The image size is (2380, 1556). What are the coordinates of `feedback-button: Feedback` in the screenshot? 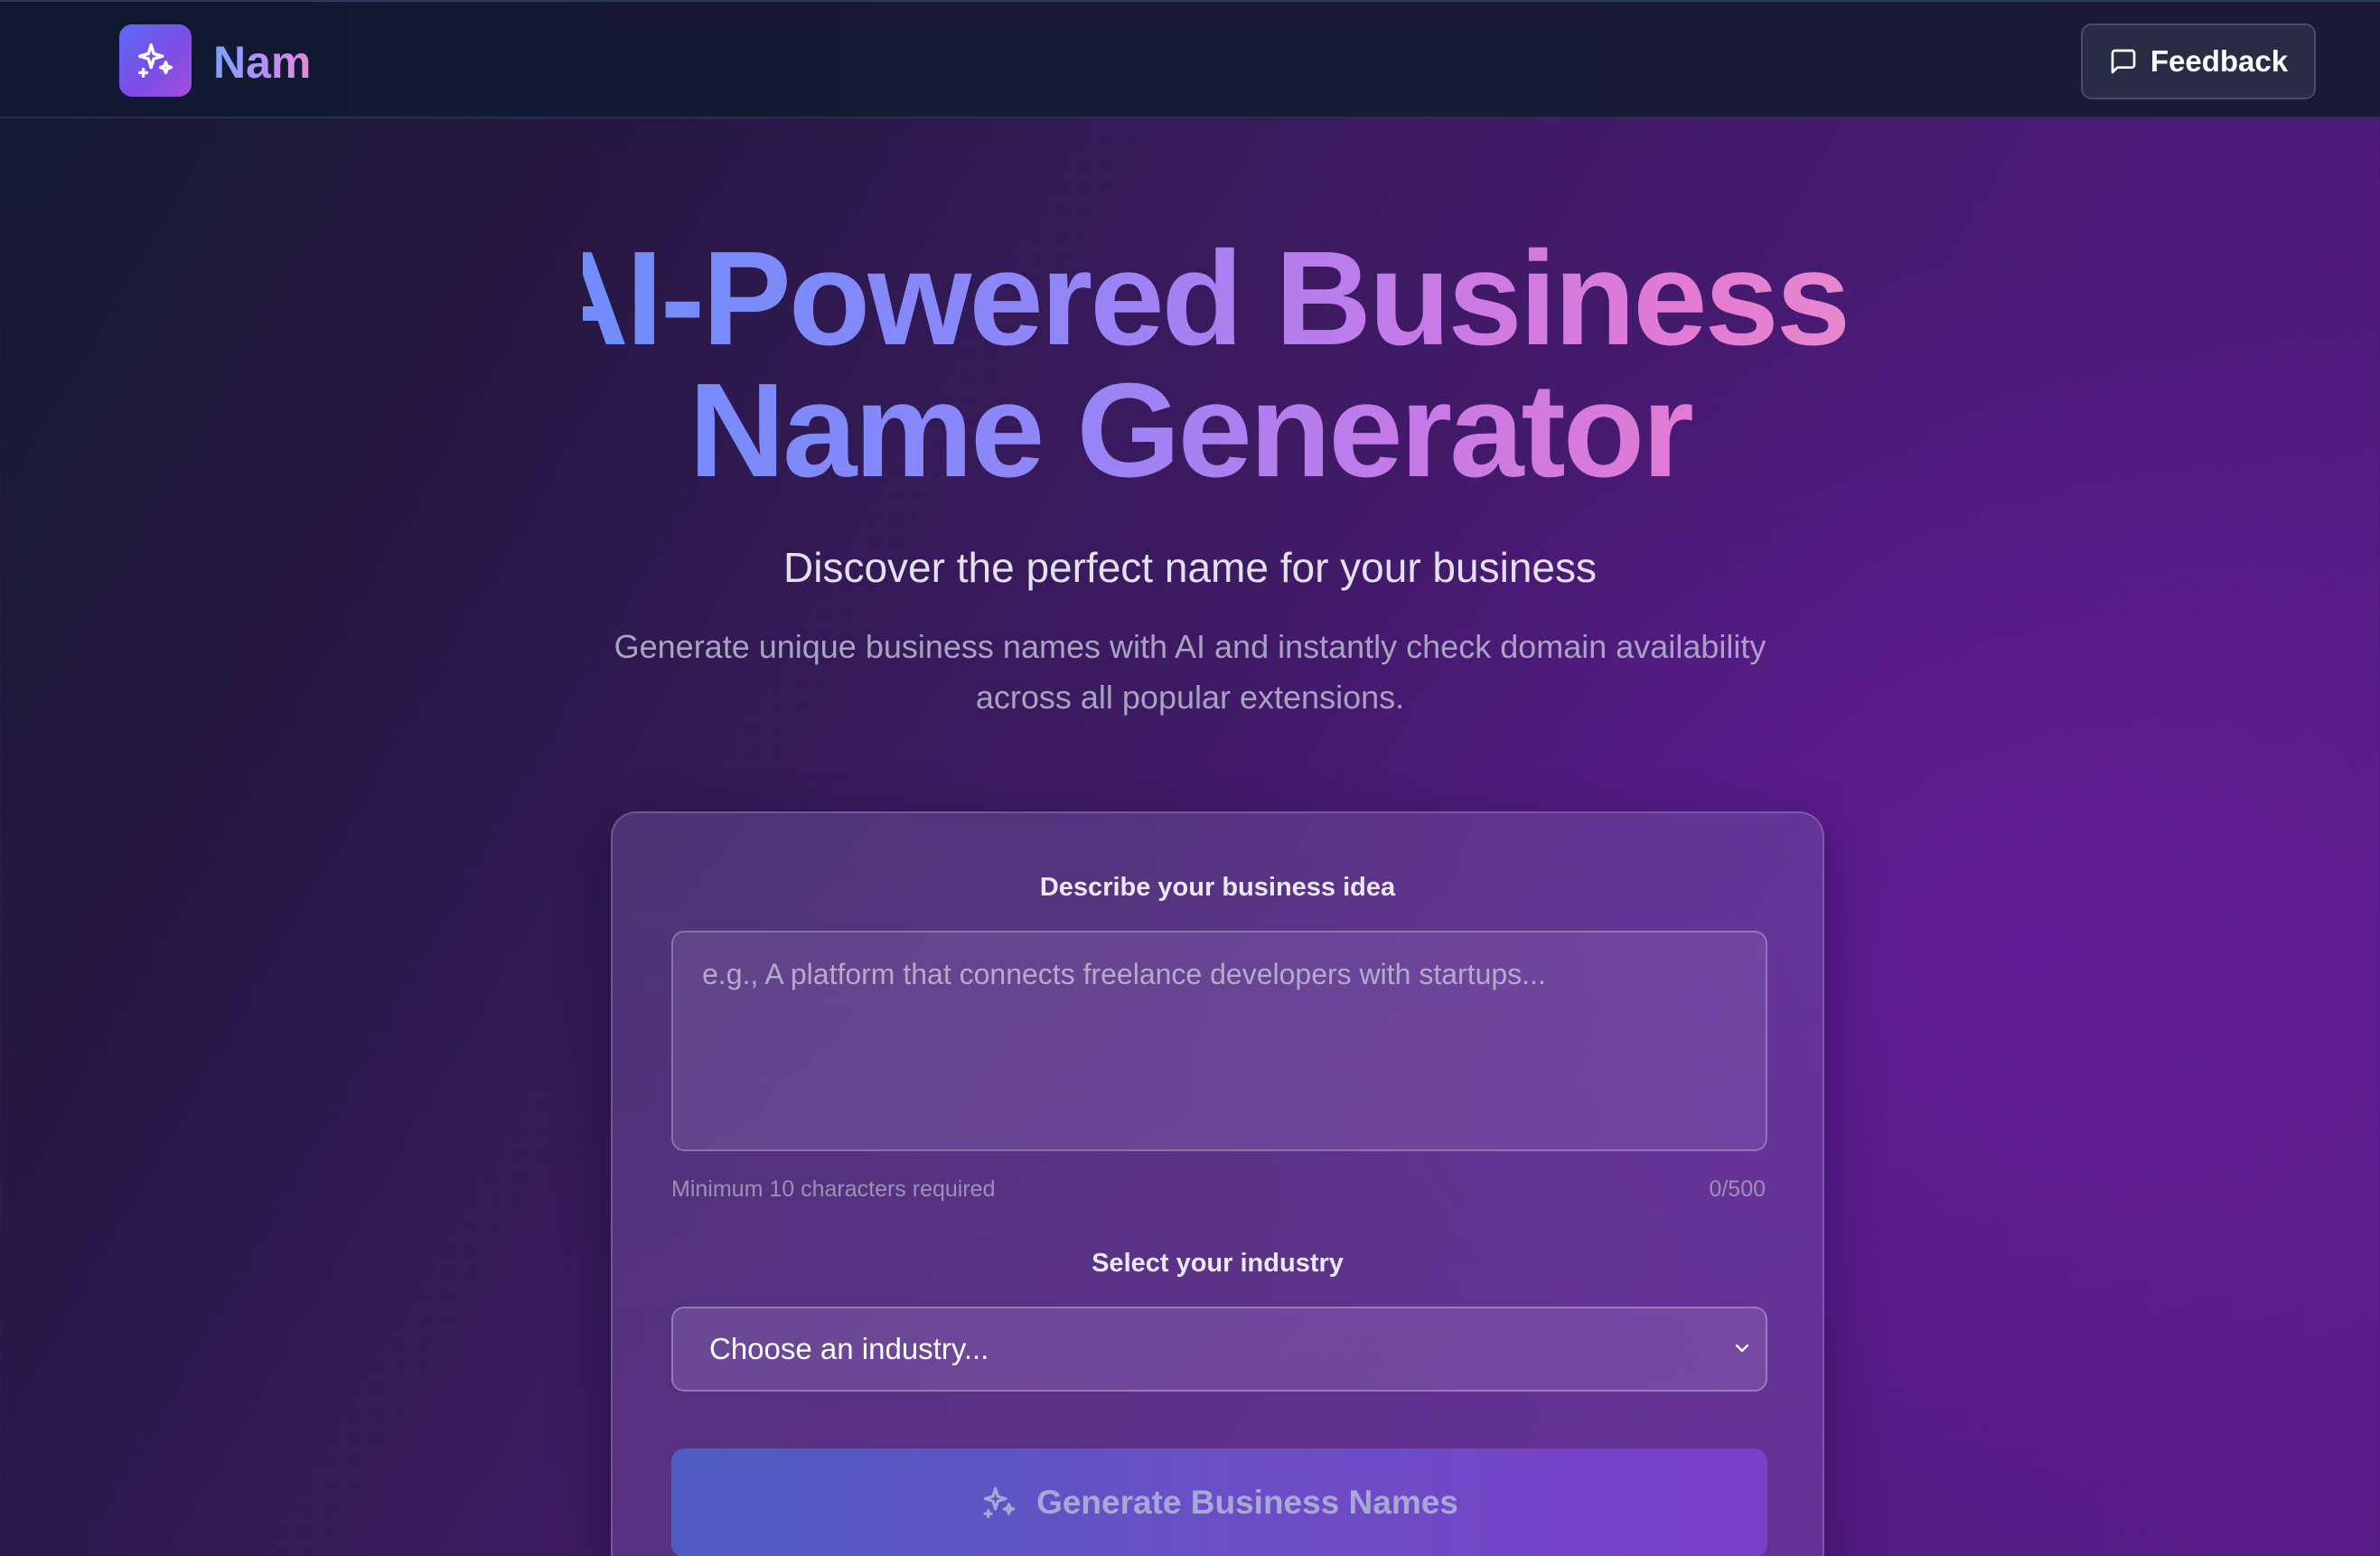 It's located at (2198, 61).